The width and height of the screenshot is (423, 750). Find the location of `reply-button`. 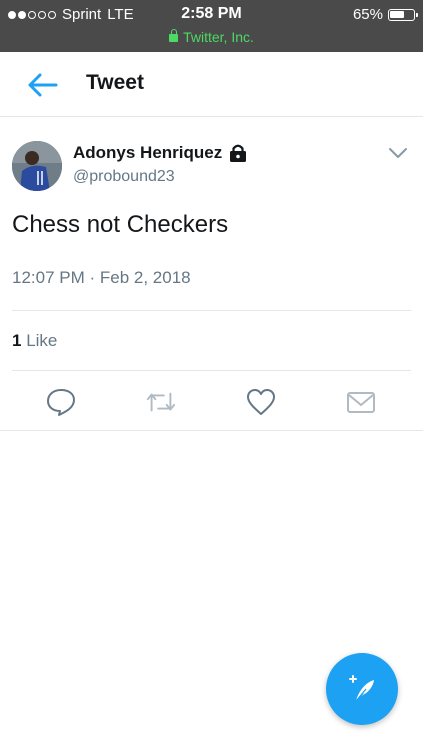

reply-button is located at coordinates (61, 402).